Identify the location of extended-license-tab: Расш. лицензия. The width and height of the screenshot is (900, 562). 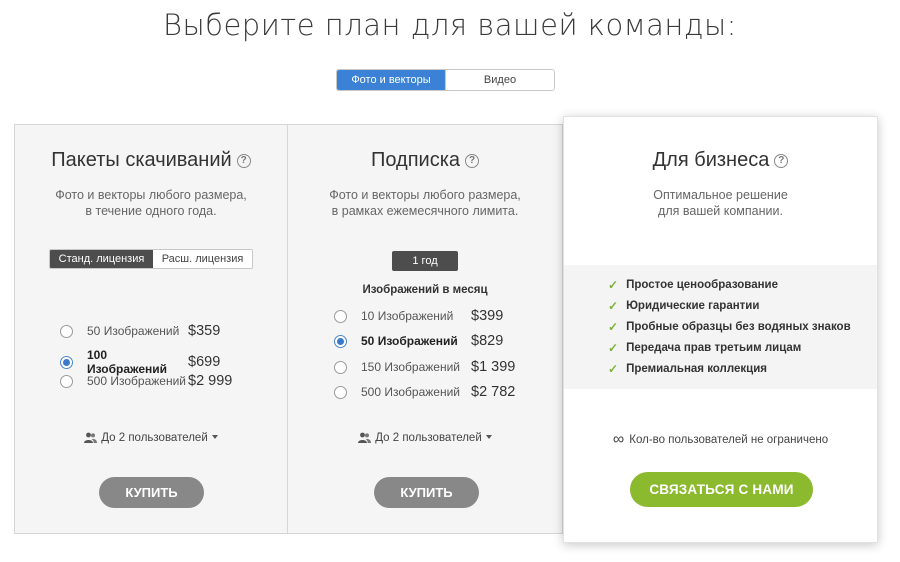
(202, 259).